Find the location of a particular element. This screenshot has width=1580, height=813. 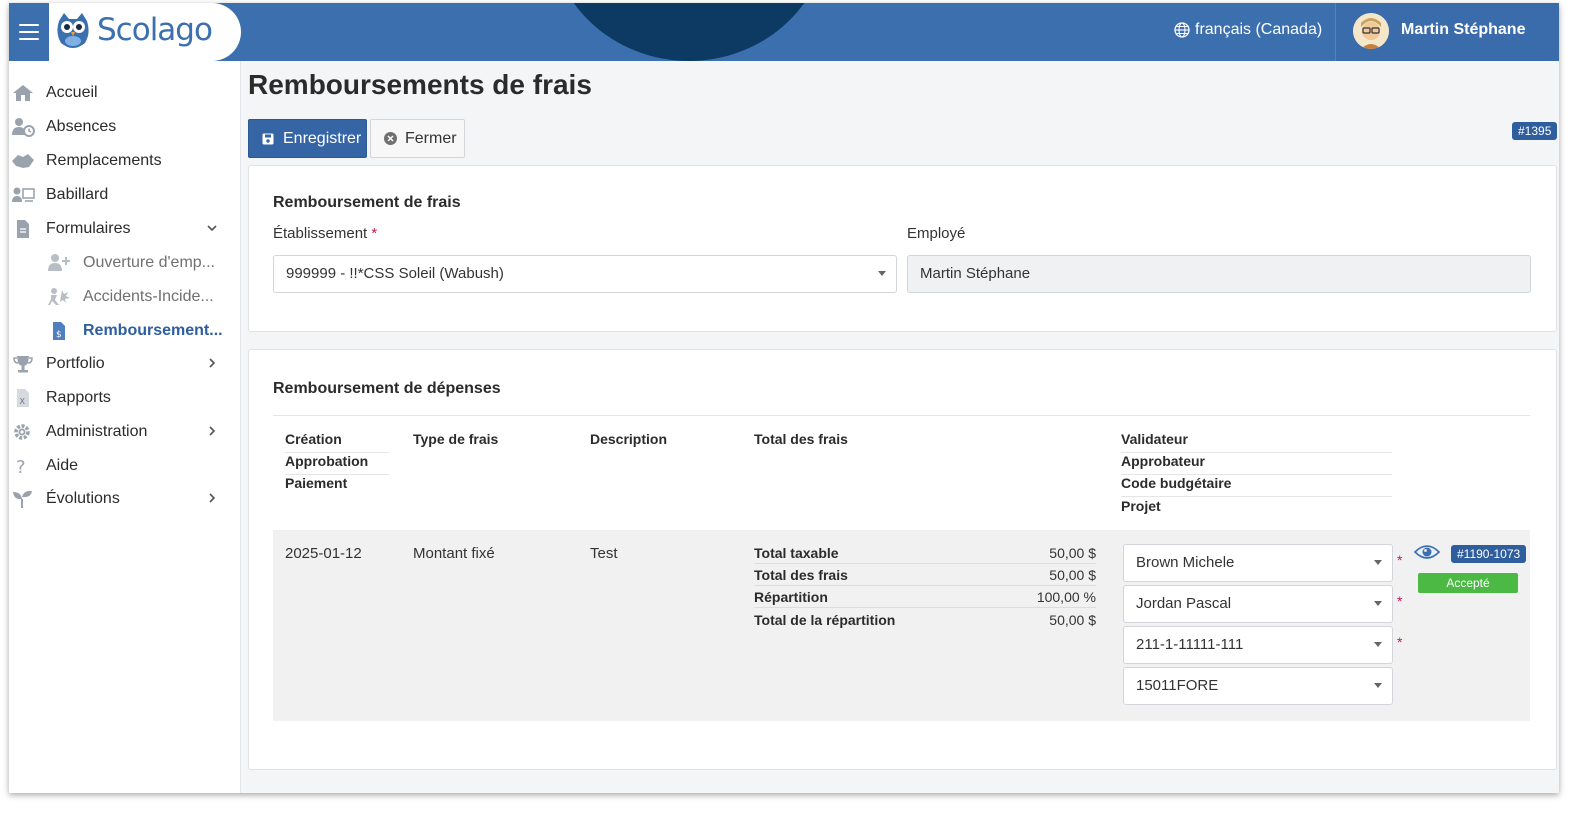

header-actions is located at coordinates (1467, 473).